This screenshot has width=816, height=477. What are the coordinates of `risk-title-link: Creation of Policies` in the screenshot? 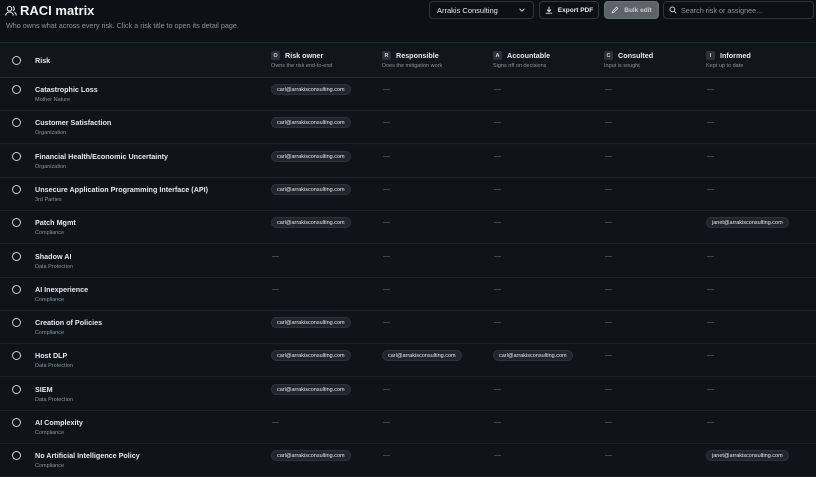 It's located at (68, 322).